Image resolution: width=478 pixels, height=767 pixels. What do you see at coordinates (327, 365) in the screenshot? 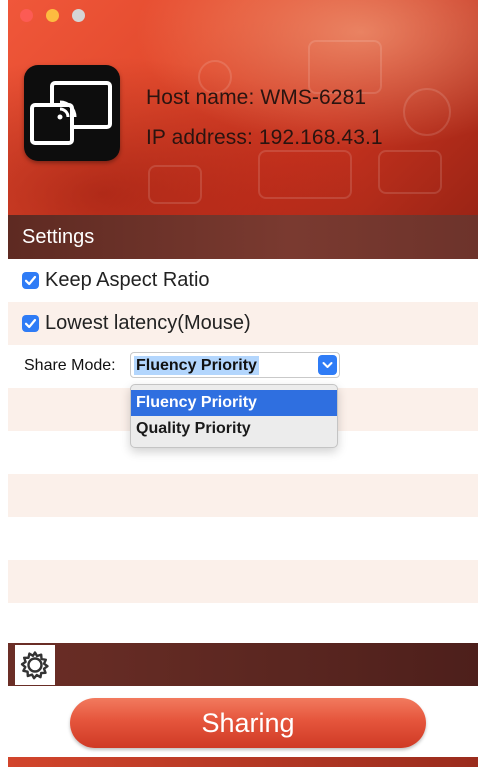
I see `chevron-down-icon` at bounding box center [327, 365].